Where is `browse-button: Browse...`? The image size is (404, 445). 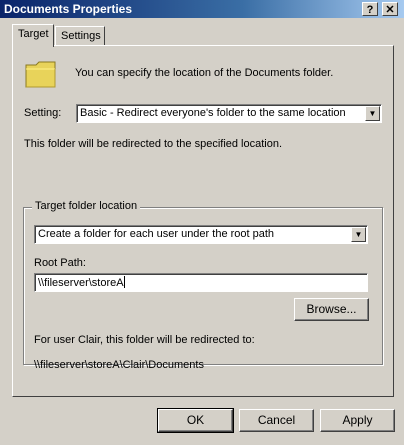 browse-button: Browse... is located at coordinates (331, 309).